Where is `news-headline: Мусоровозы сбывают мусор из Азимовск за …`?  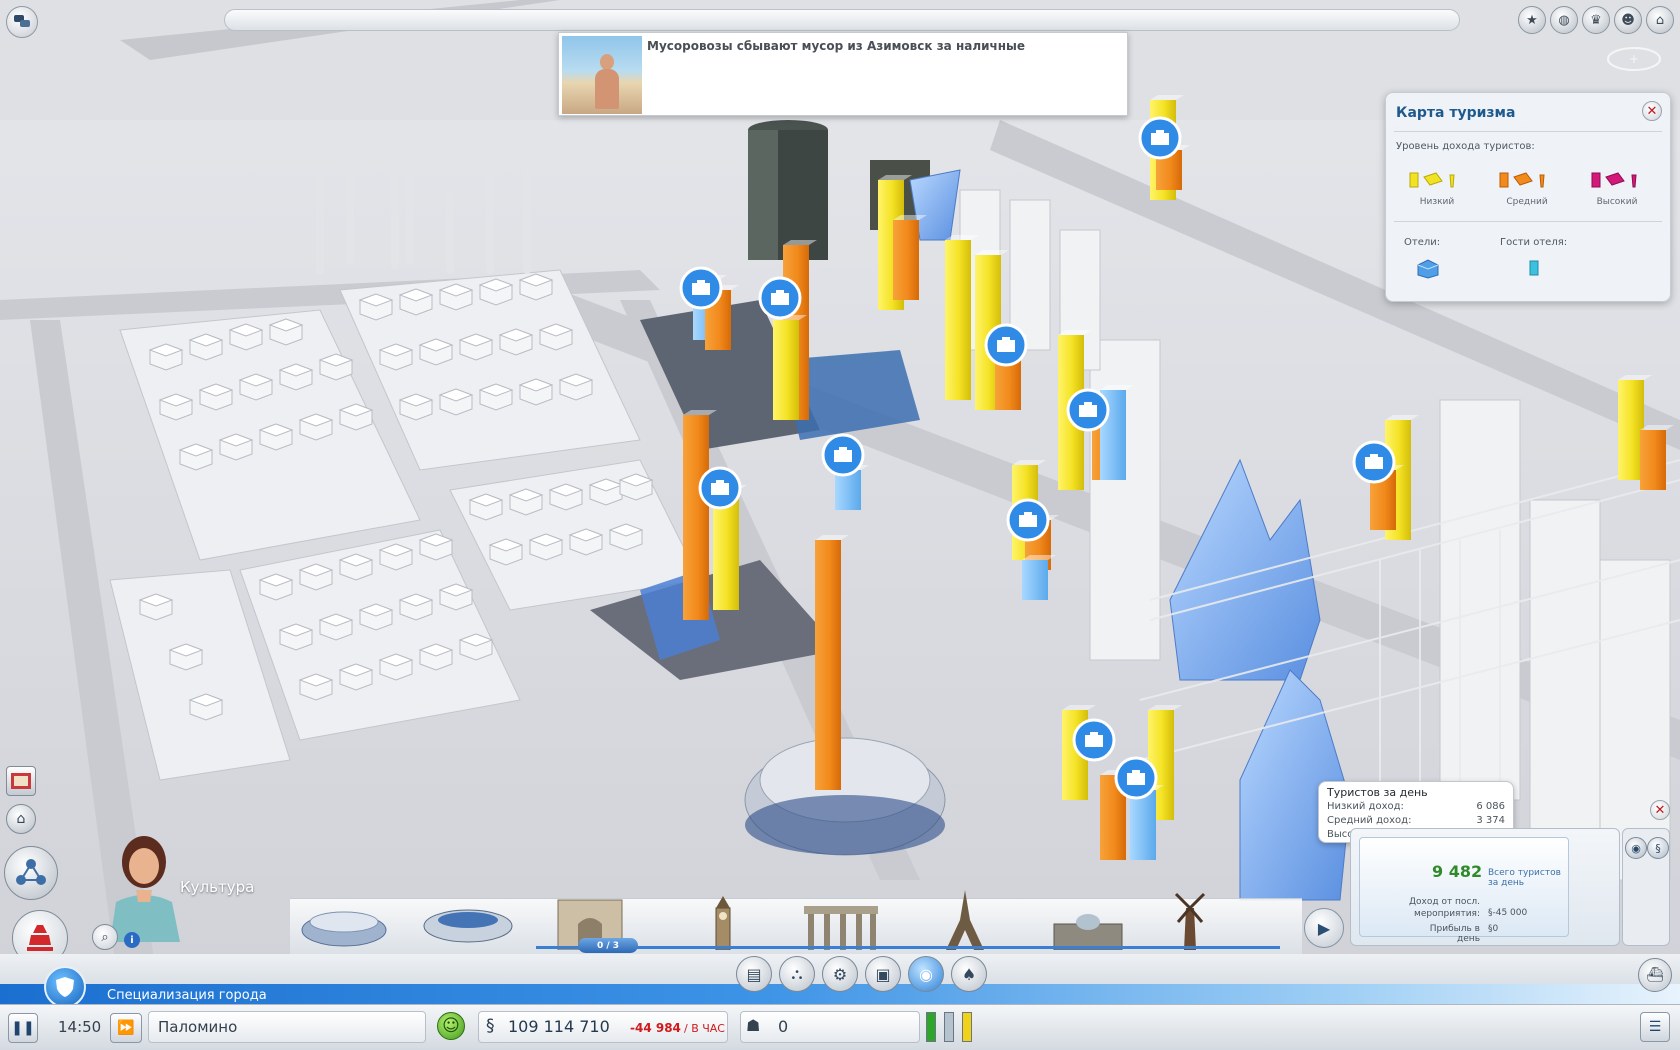 news-headline: Мусоровозы сбывают мусор из Азимовск за … is located at coordinates (836, 46).